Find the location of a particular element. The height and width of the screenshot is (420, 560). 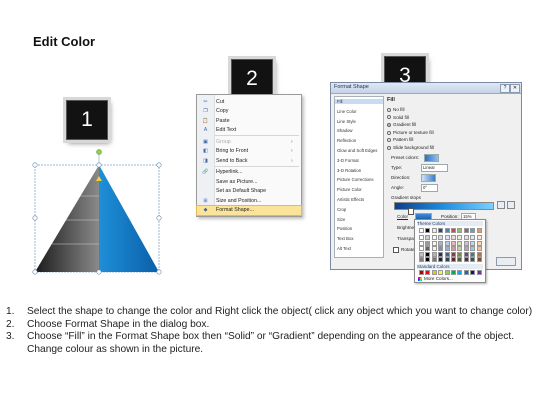

nav-item-size: Size is located at coordinates (341, 219).